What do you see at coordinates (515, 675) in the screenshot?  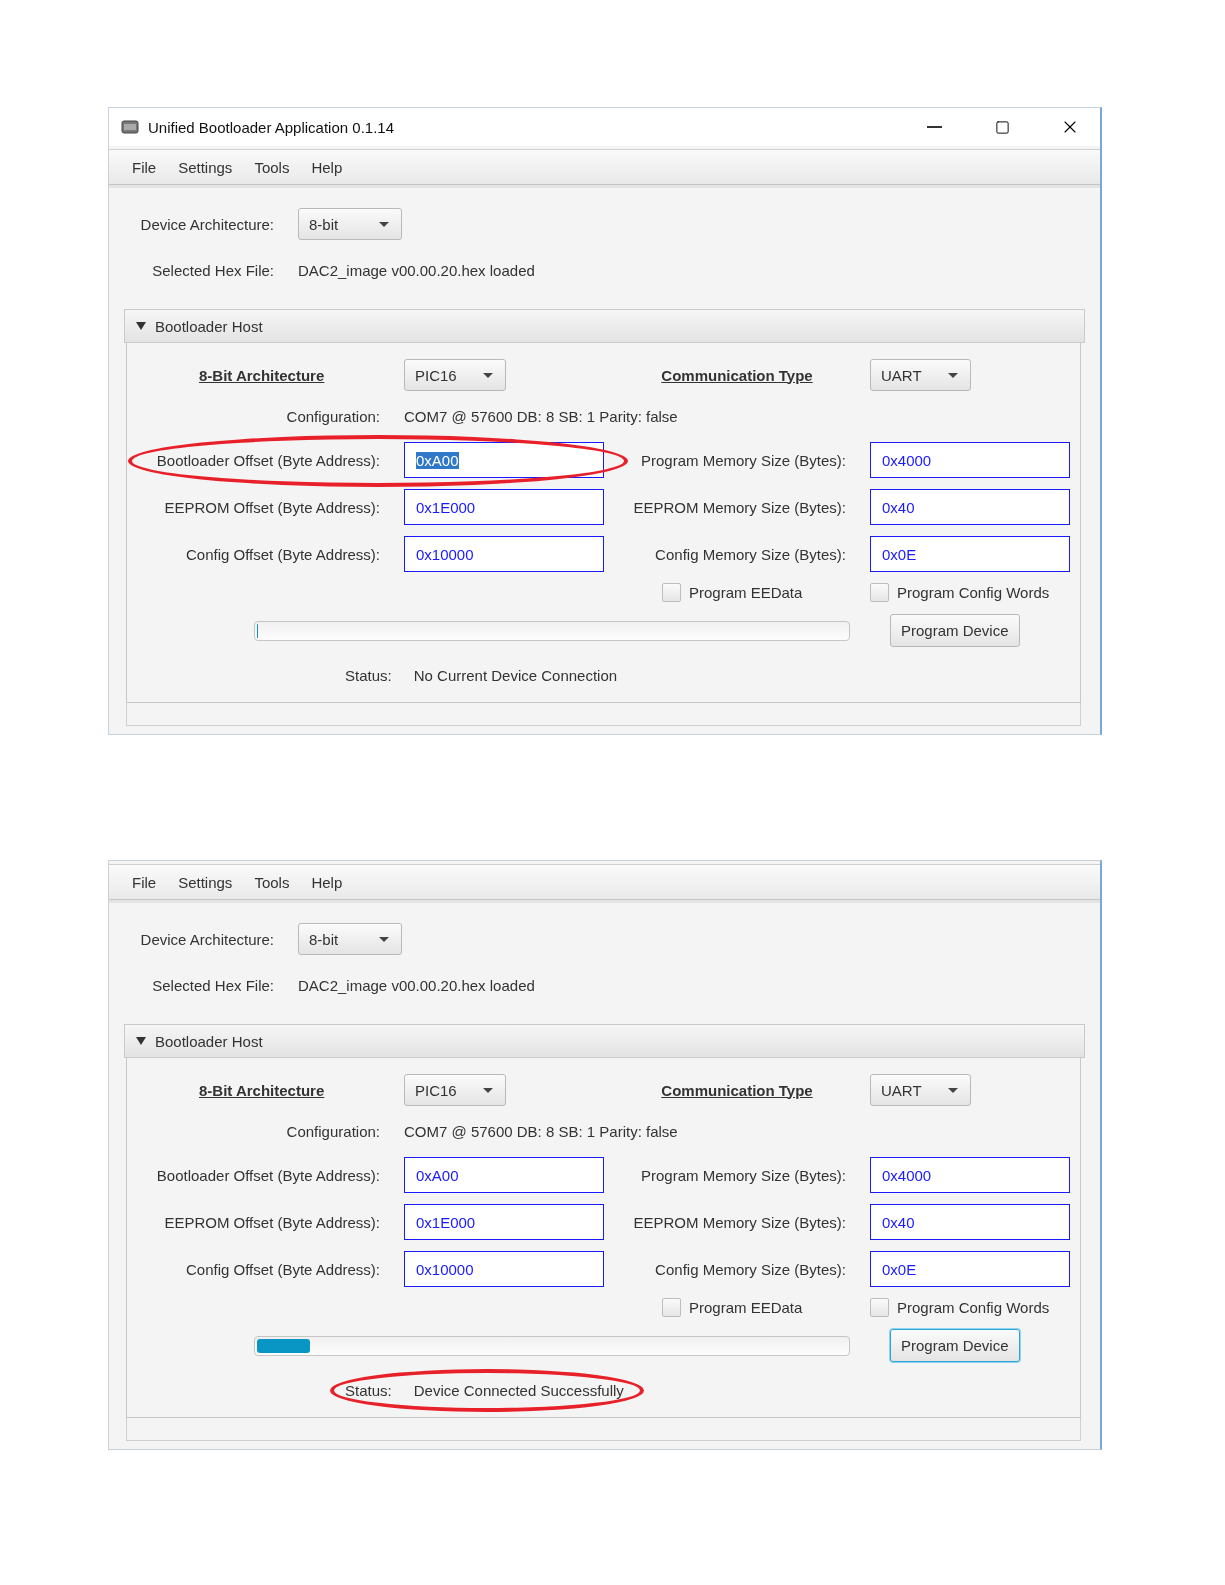 I see `status-value: No Current Device Connection` at bounding box center [515, 675].